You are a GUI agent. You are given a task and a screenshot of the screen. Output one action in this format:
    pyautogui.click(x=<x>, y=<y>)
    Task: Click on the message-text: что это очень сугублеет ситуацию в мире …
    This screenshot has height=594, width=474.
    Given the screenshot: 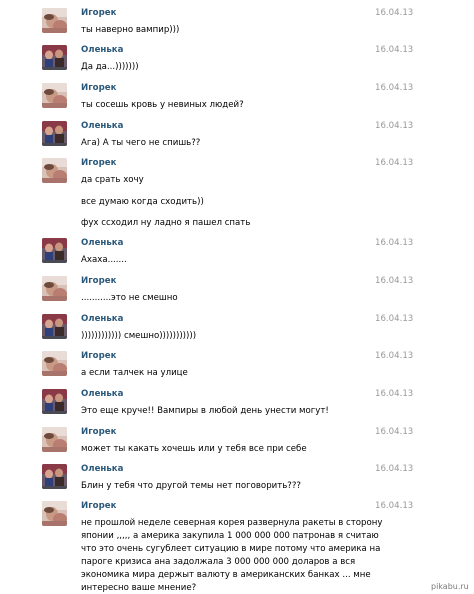 What is the action you would take?
    pyautogui.click(x=231, y=549)
    